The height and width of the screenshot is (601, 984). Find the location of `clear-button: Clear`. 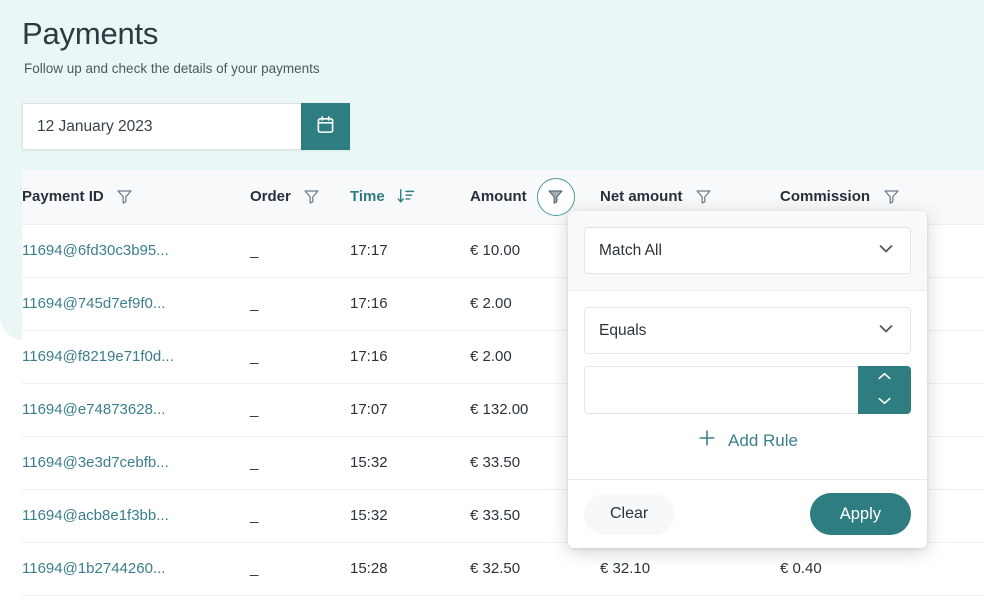

clear-button: Clear is located at coordinates (629, 514).